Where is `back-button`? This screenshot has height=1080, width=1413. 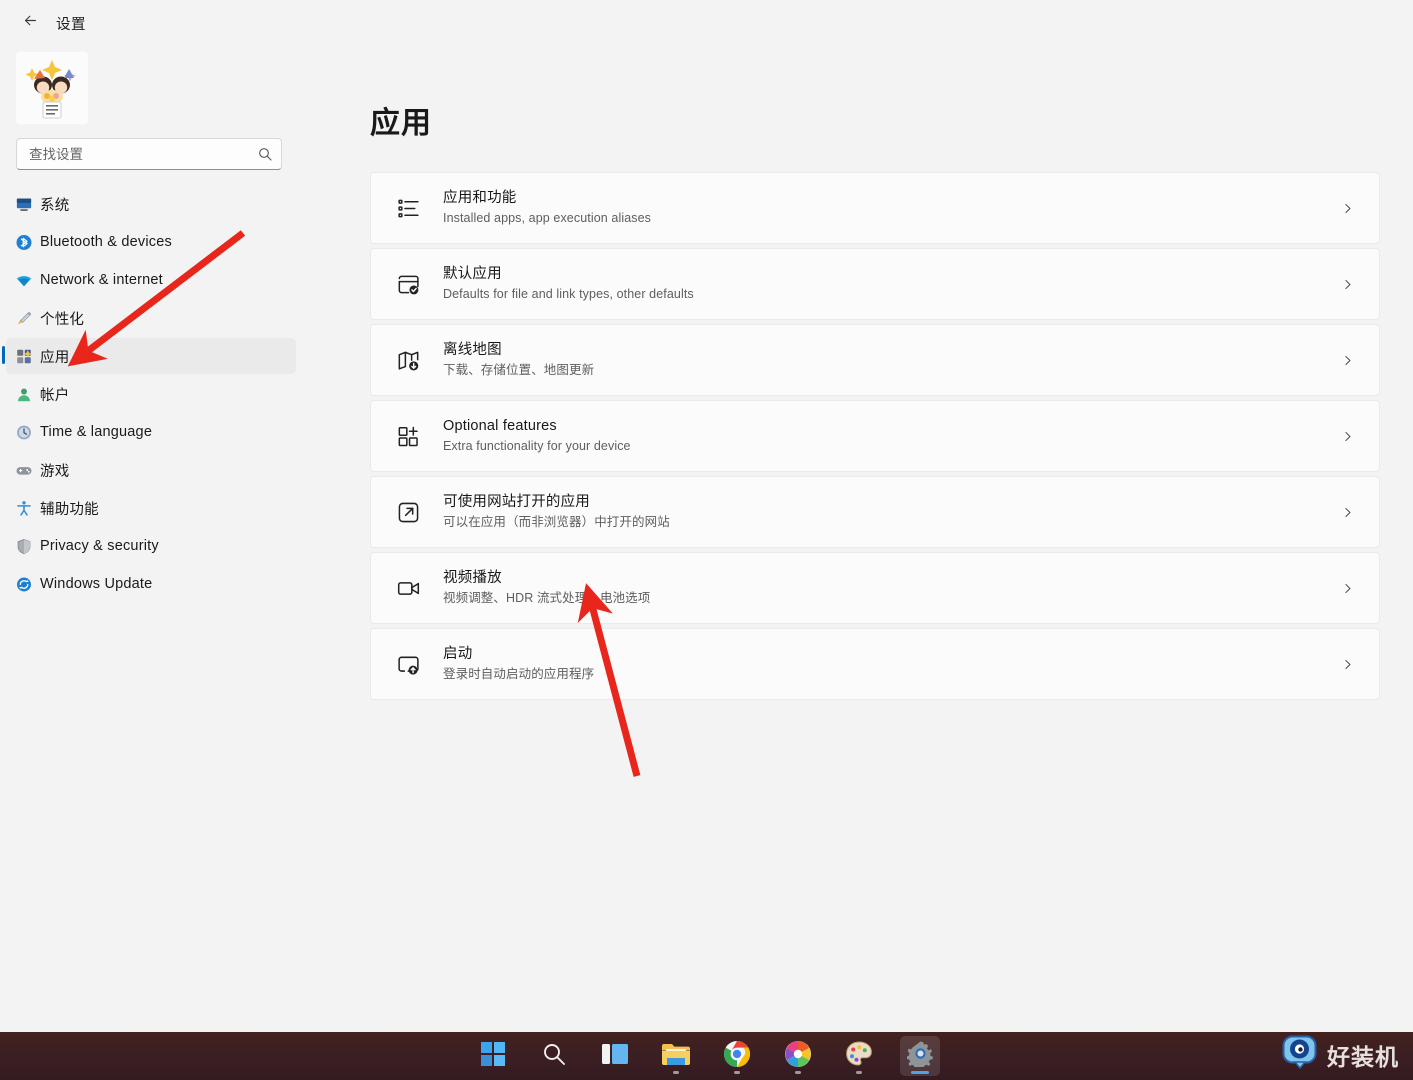 back-button is located at coordinates (30, 23).